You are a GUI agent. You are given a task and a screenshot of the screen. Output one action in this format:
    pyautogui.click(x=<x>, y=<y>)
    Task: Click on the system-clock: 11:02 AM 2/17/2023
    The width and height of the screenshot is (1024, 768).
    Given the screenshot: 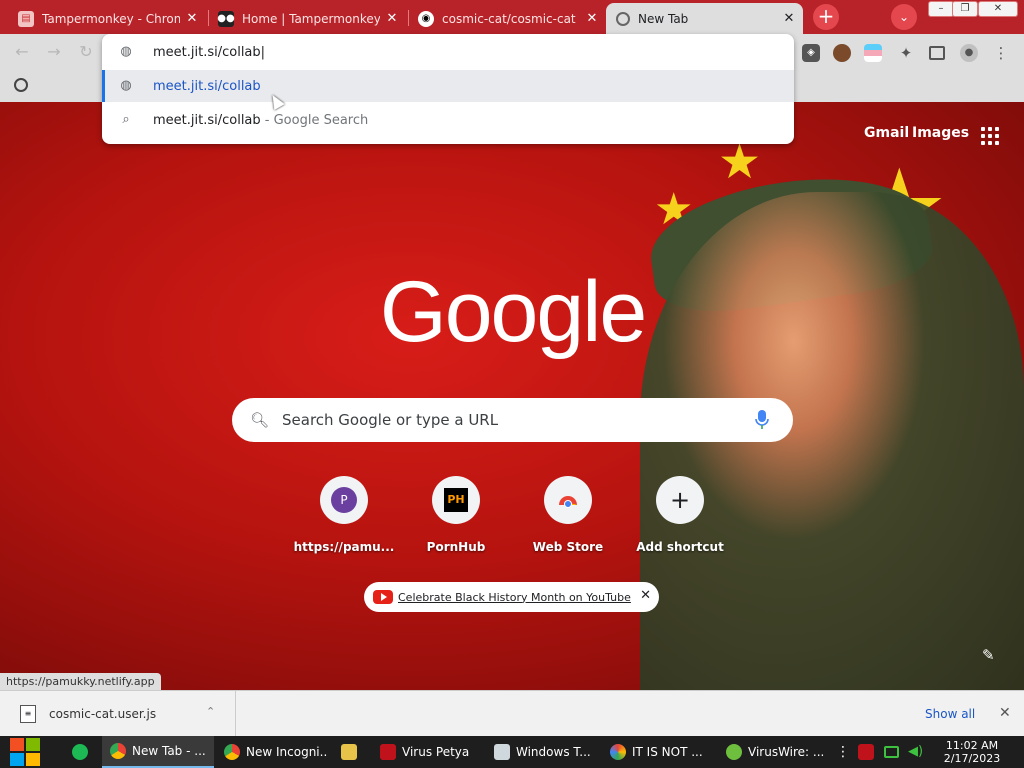 What is the action you would take?
    pyautogui.click(x=972, y=752)
    